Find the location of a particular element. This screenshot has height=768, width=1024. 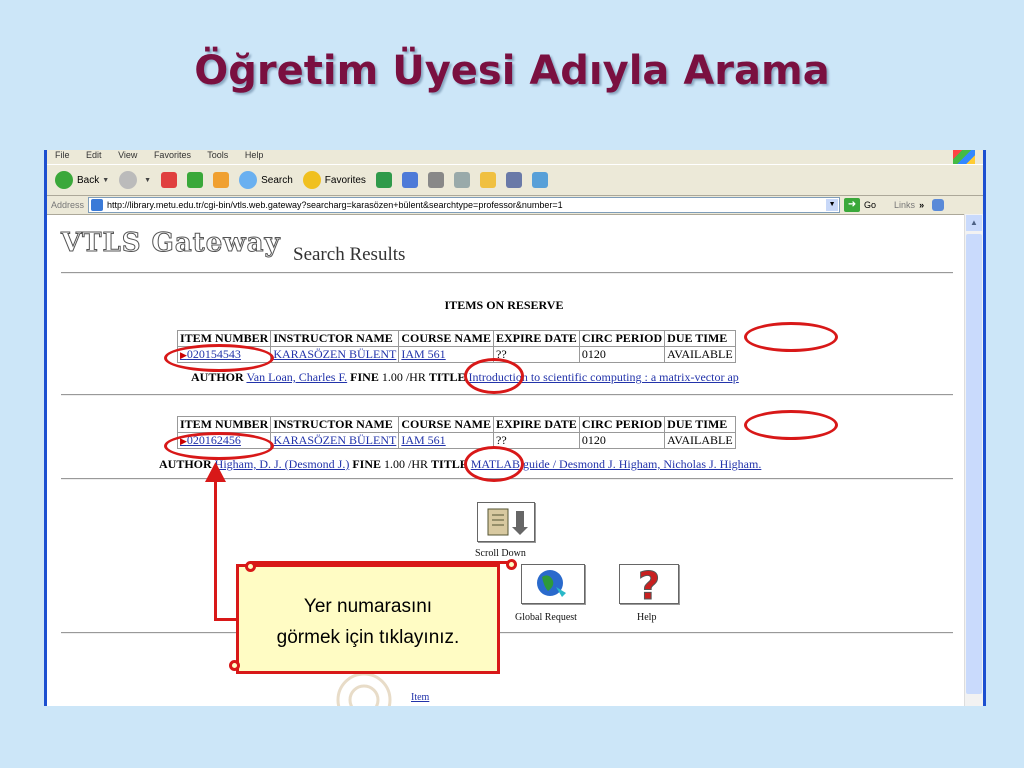

author-link: Van Loan, Charles F. is located at coordinates (296, 377).